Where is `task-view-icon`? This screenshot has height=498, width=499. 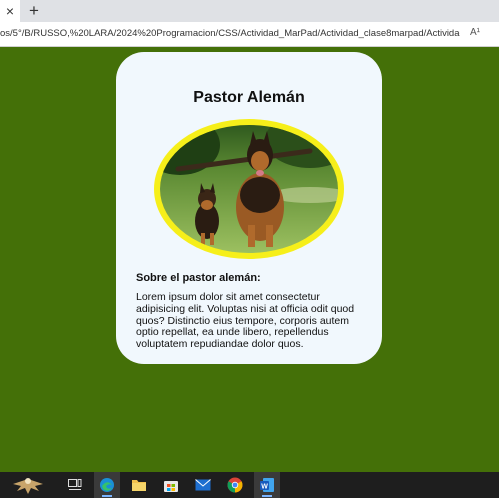 task-view-icon is located at coordinates (75, 485).